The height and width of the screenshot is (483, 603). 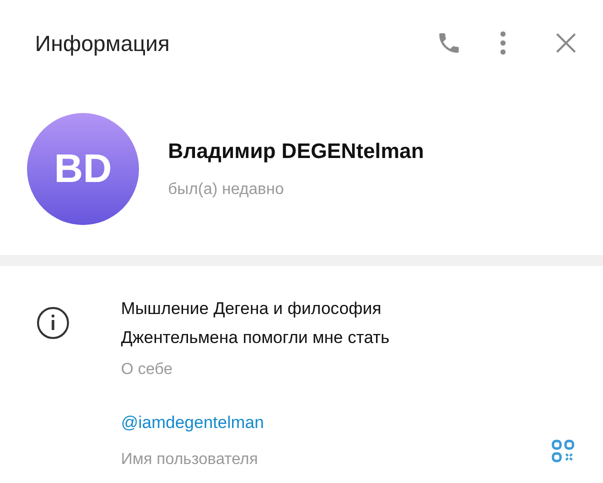 I want to click on bio-text: Мышление Дегена и философия Джентельмена помогли мне стать, so click(x=256, y=323).